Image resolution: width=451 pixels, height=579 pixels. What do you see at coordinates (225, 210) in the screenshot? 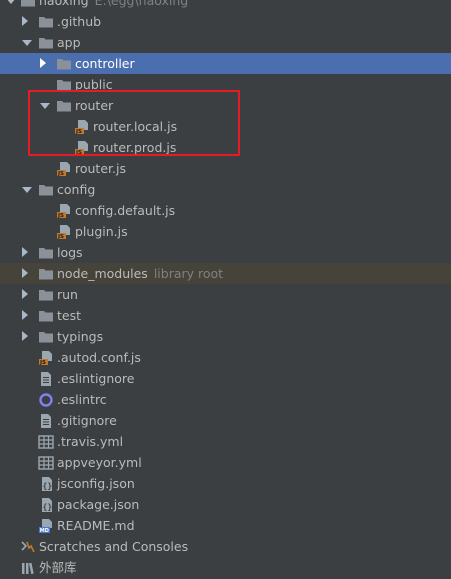
I see `tree-row-config-default-js: JS config.default.js` at bounding box center [225, 210].